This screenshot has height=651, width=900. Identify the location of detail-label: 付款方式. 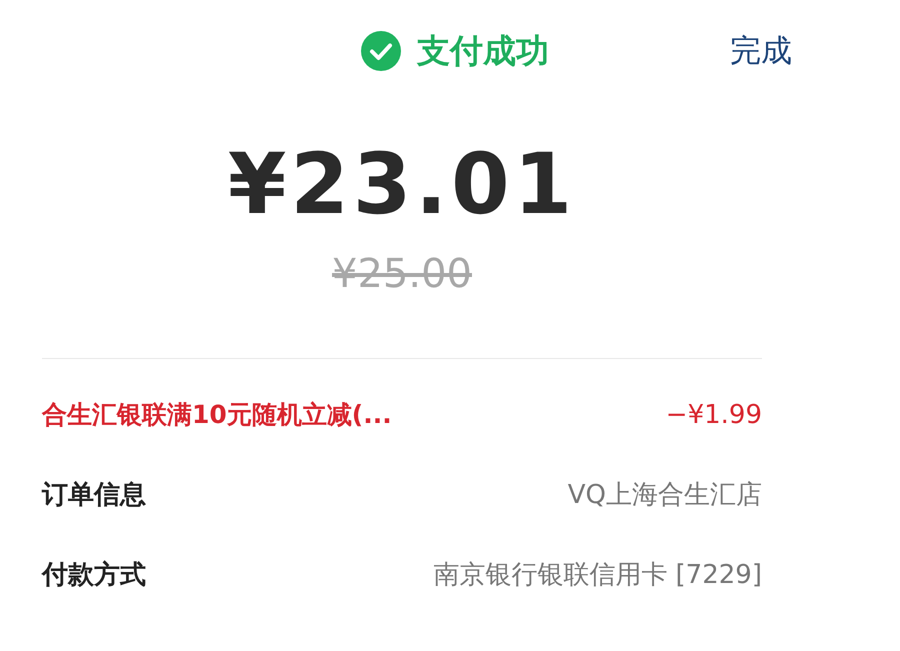
(94, 575).